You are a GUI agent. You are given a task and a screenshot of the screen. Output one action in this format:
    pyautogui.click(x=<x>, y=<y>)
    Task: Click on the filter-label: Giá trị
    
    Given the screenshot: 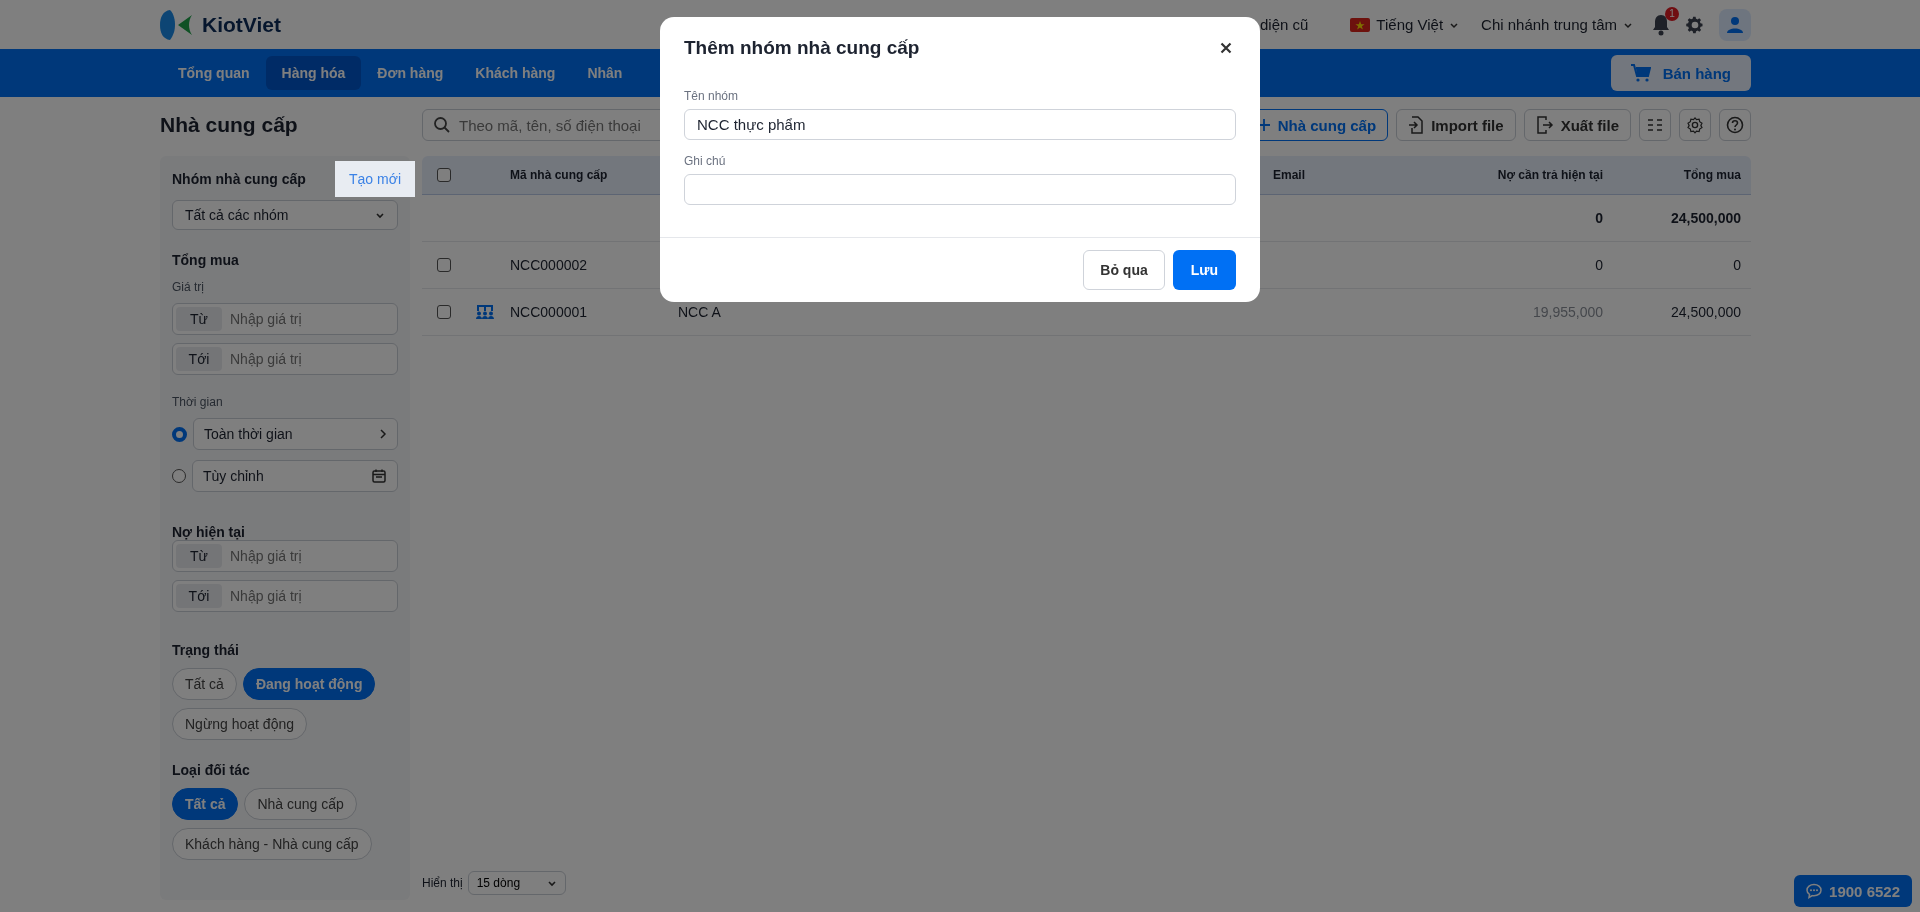 What is the action you would take?
    pyautogui.click(x=188, y=287)
    